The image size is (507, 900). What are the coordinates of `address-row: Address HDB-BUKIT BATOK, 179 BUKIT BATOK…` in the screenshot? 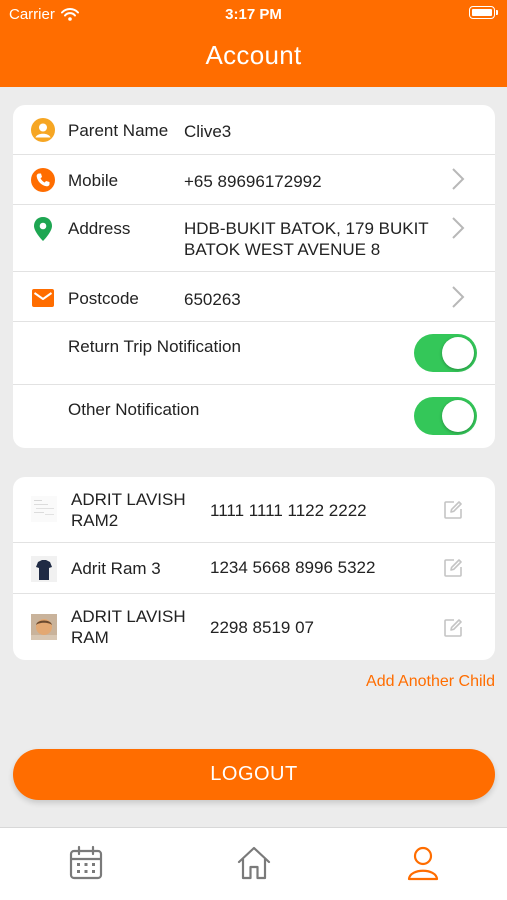 It's located at (254, 238).